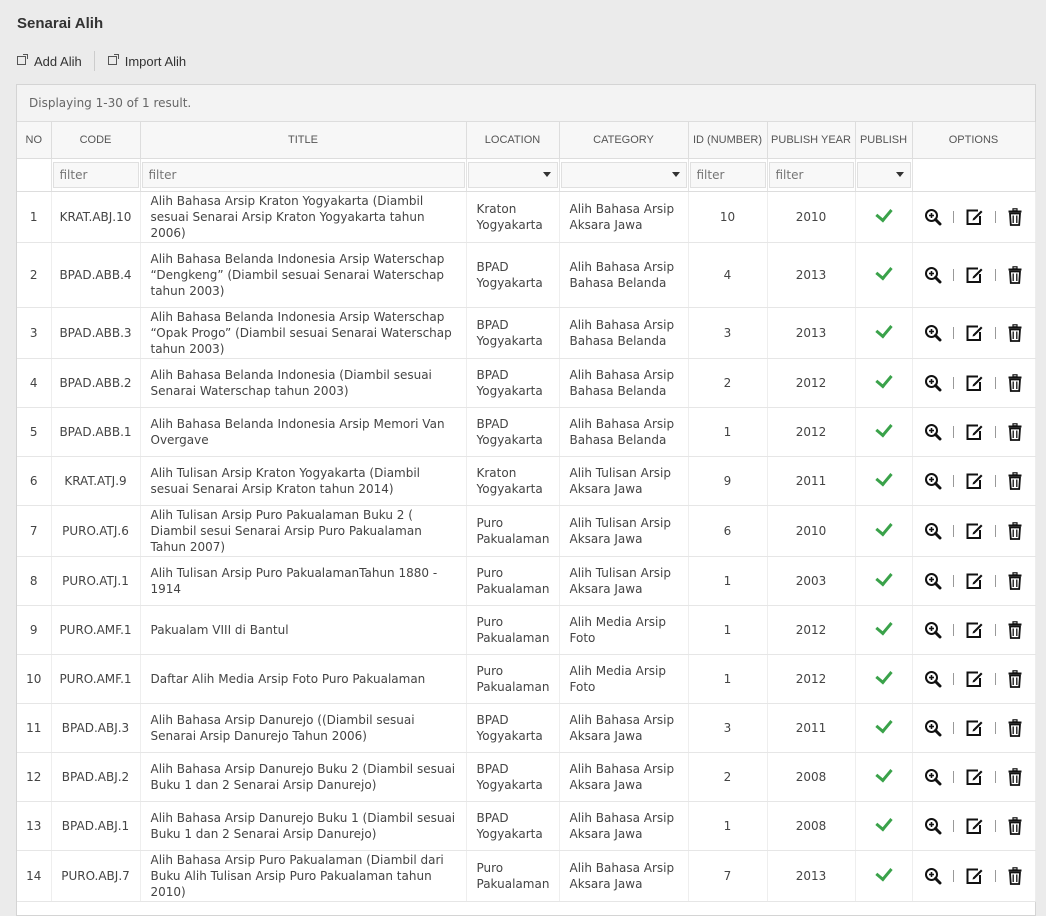 Image resolution: width=1046 pixels, height=916 pixels. I want to click on col-title: TITLE, so click(303, 140).